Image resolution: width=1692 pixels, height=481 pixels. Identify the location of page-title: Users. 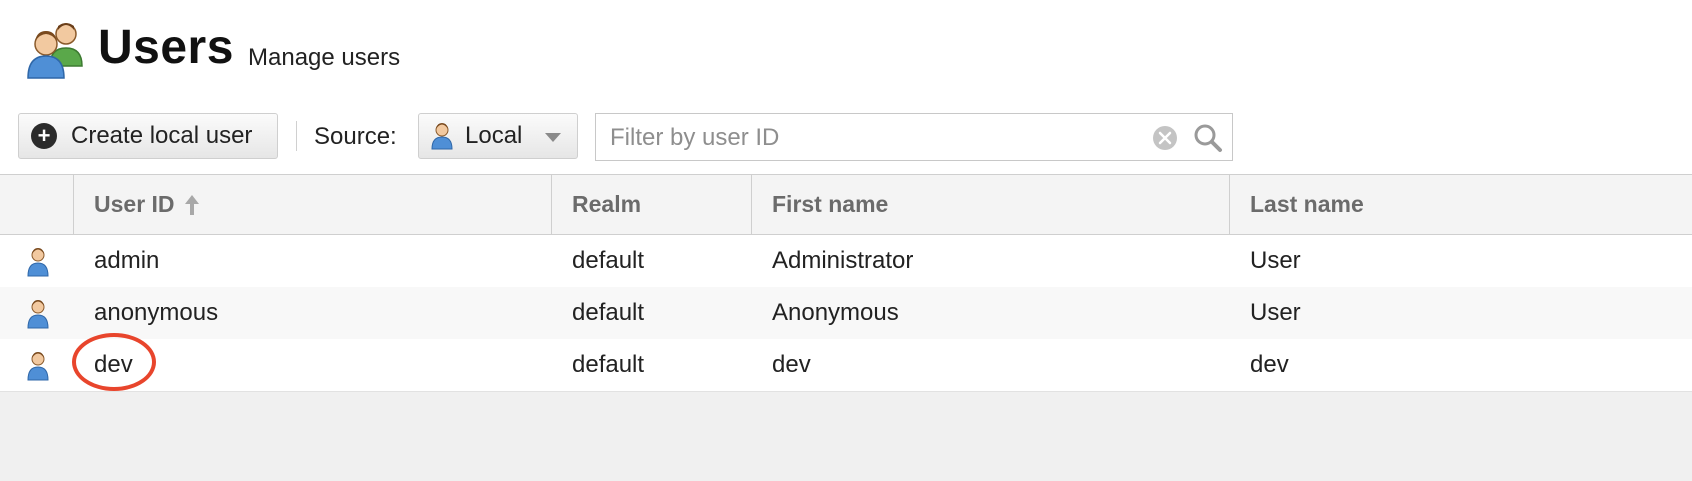
(166, 47).